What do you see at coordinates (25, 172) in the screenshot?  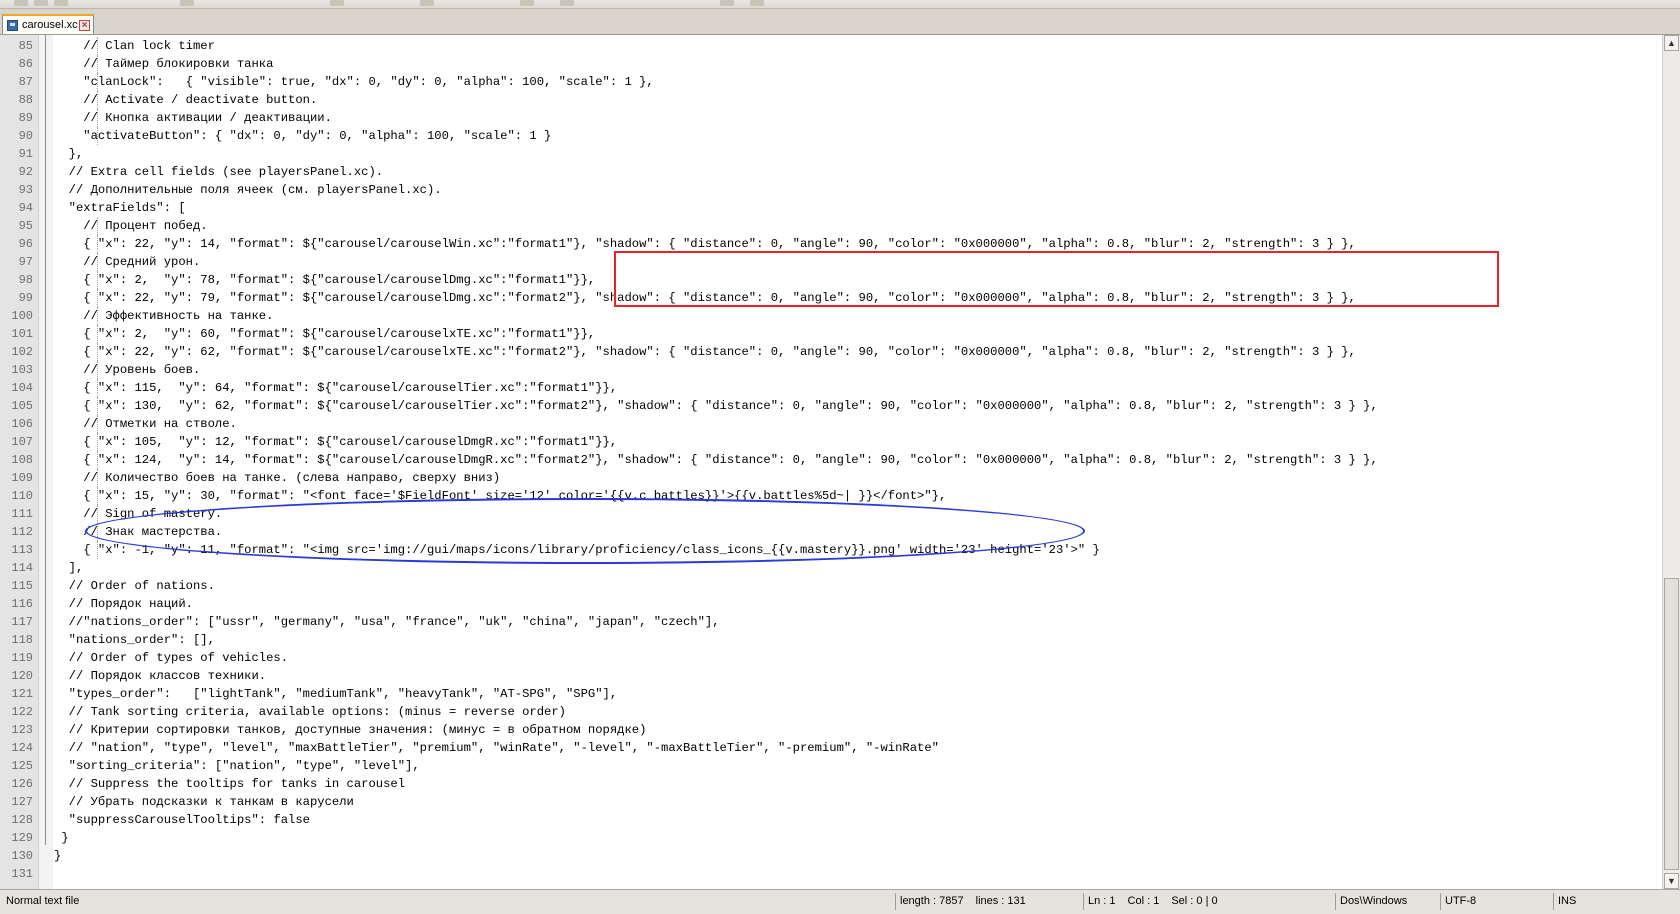 I see `line-number: 92` at bounding box center [25, 172].